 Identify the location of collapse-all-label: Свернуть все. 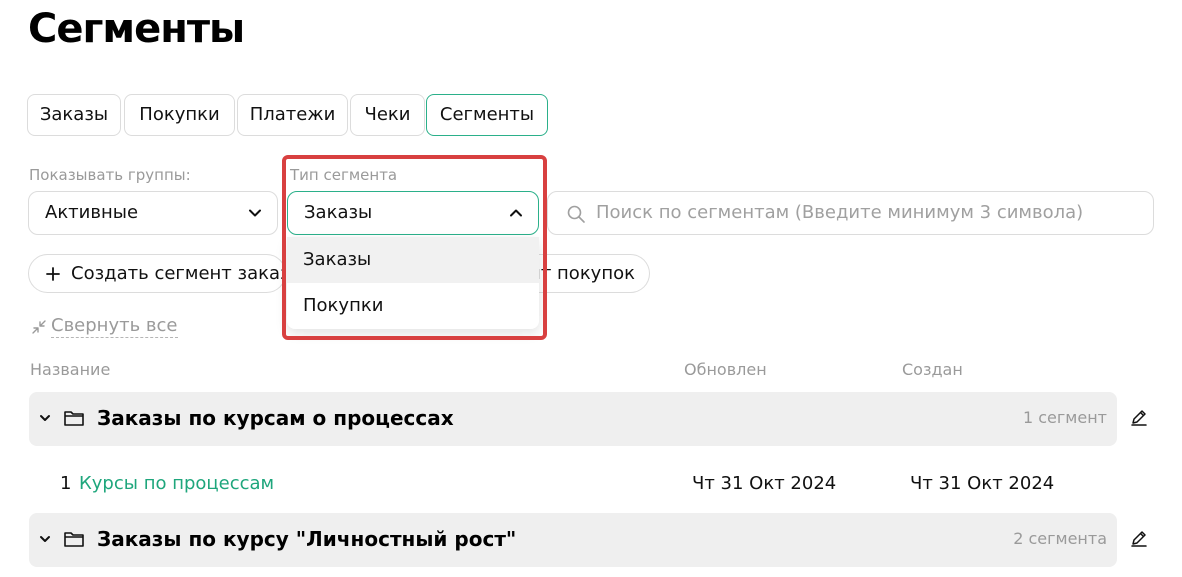
(114, 326).